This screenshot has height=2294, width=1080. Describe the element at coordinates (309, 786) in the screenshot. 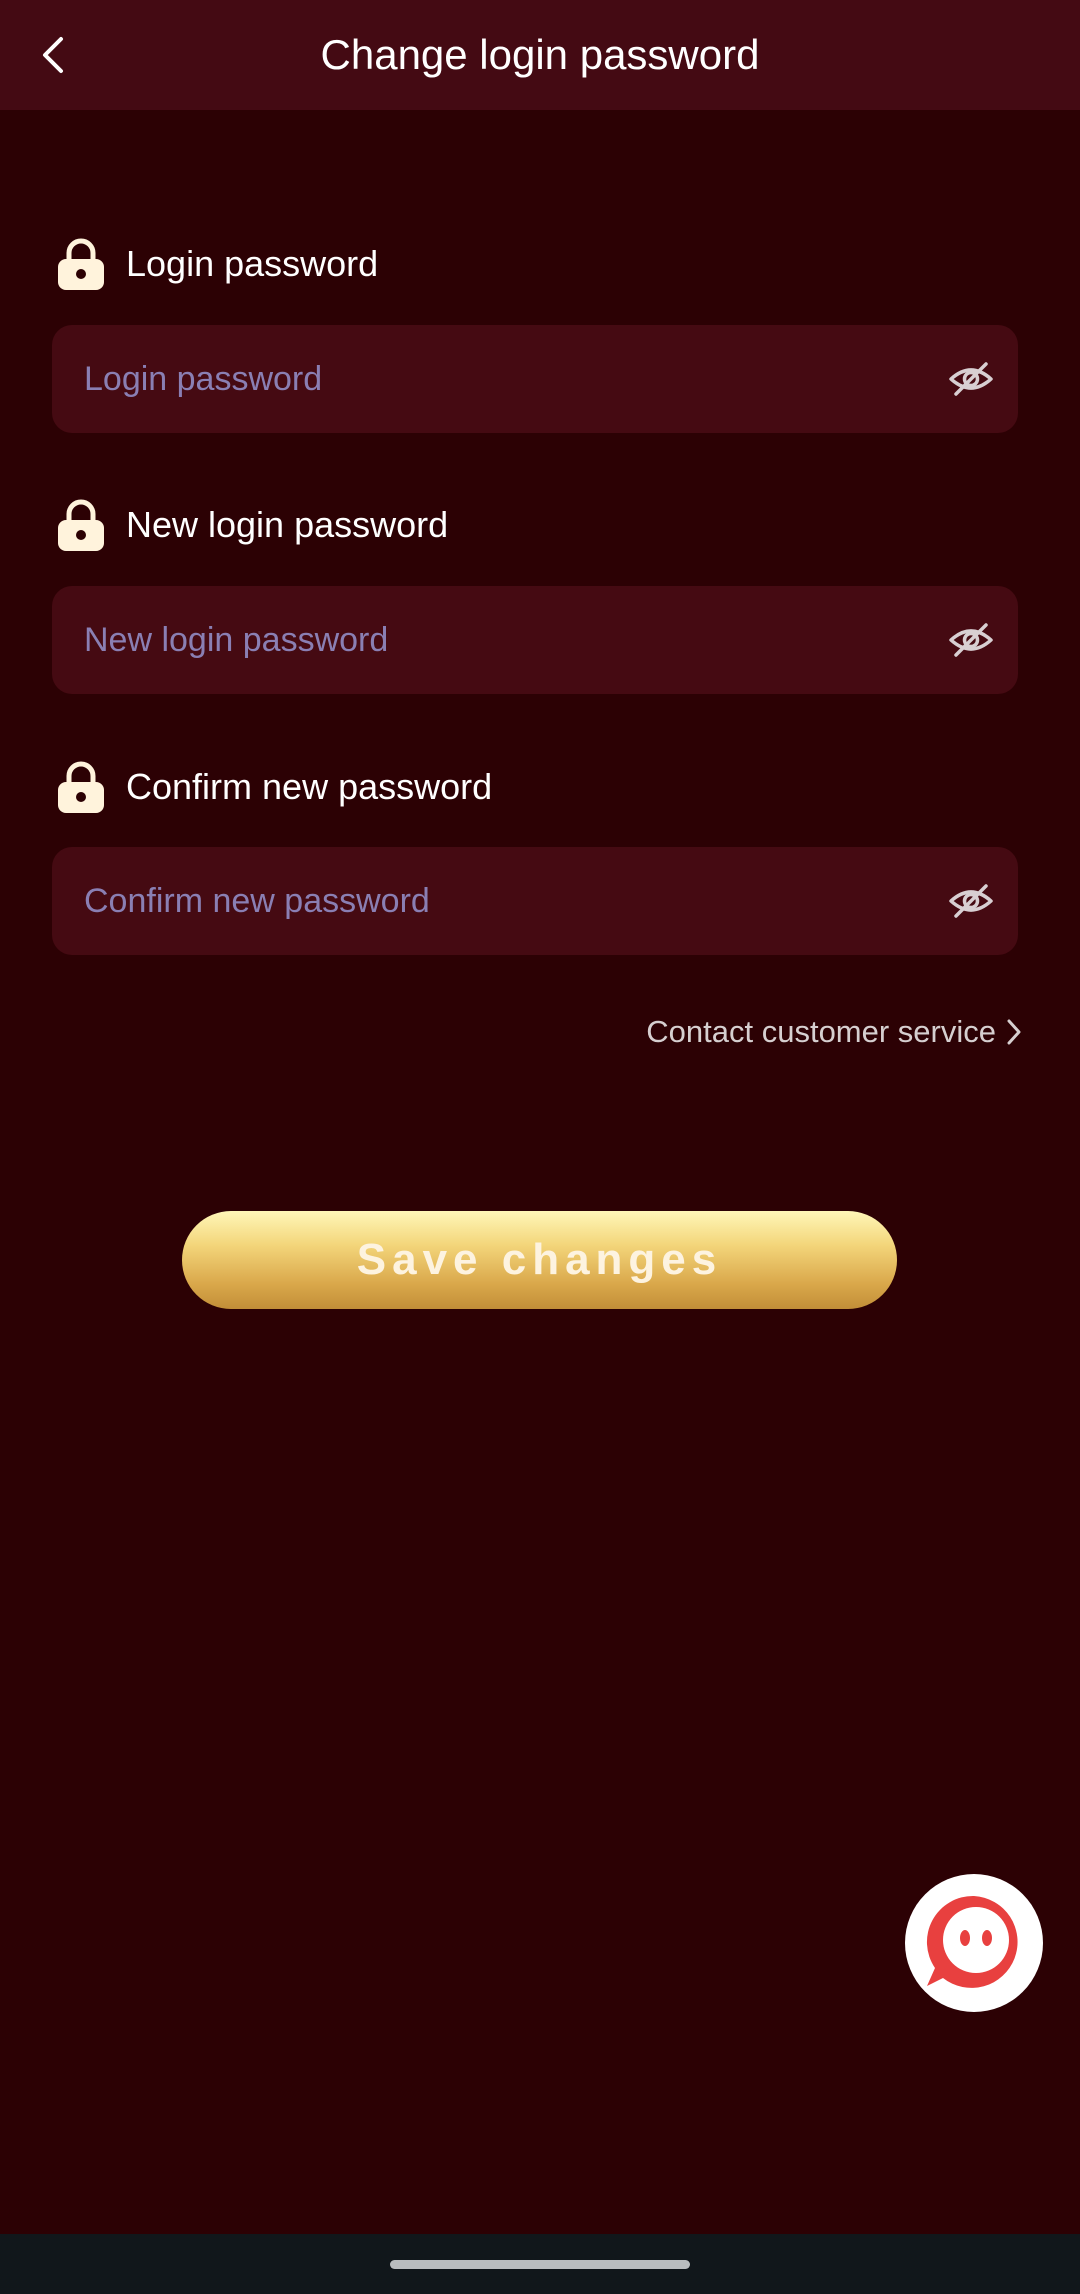

I see `confirm-new-password-label: Confirm new password` at that location.